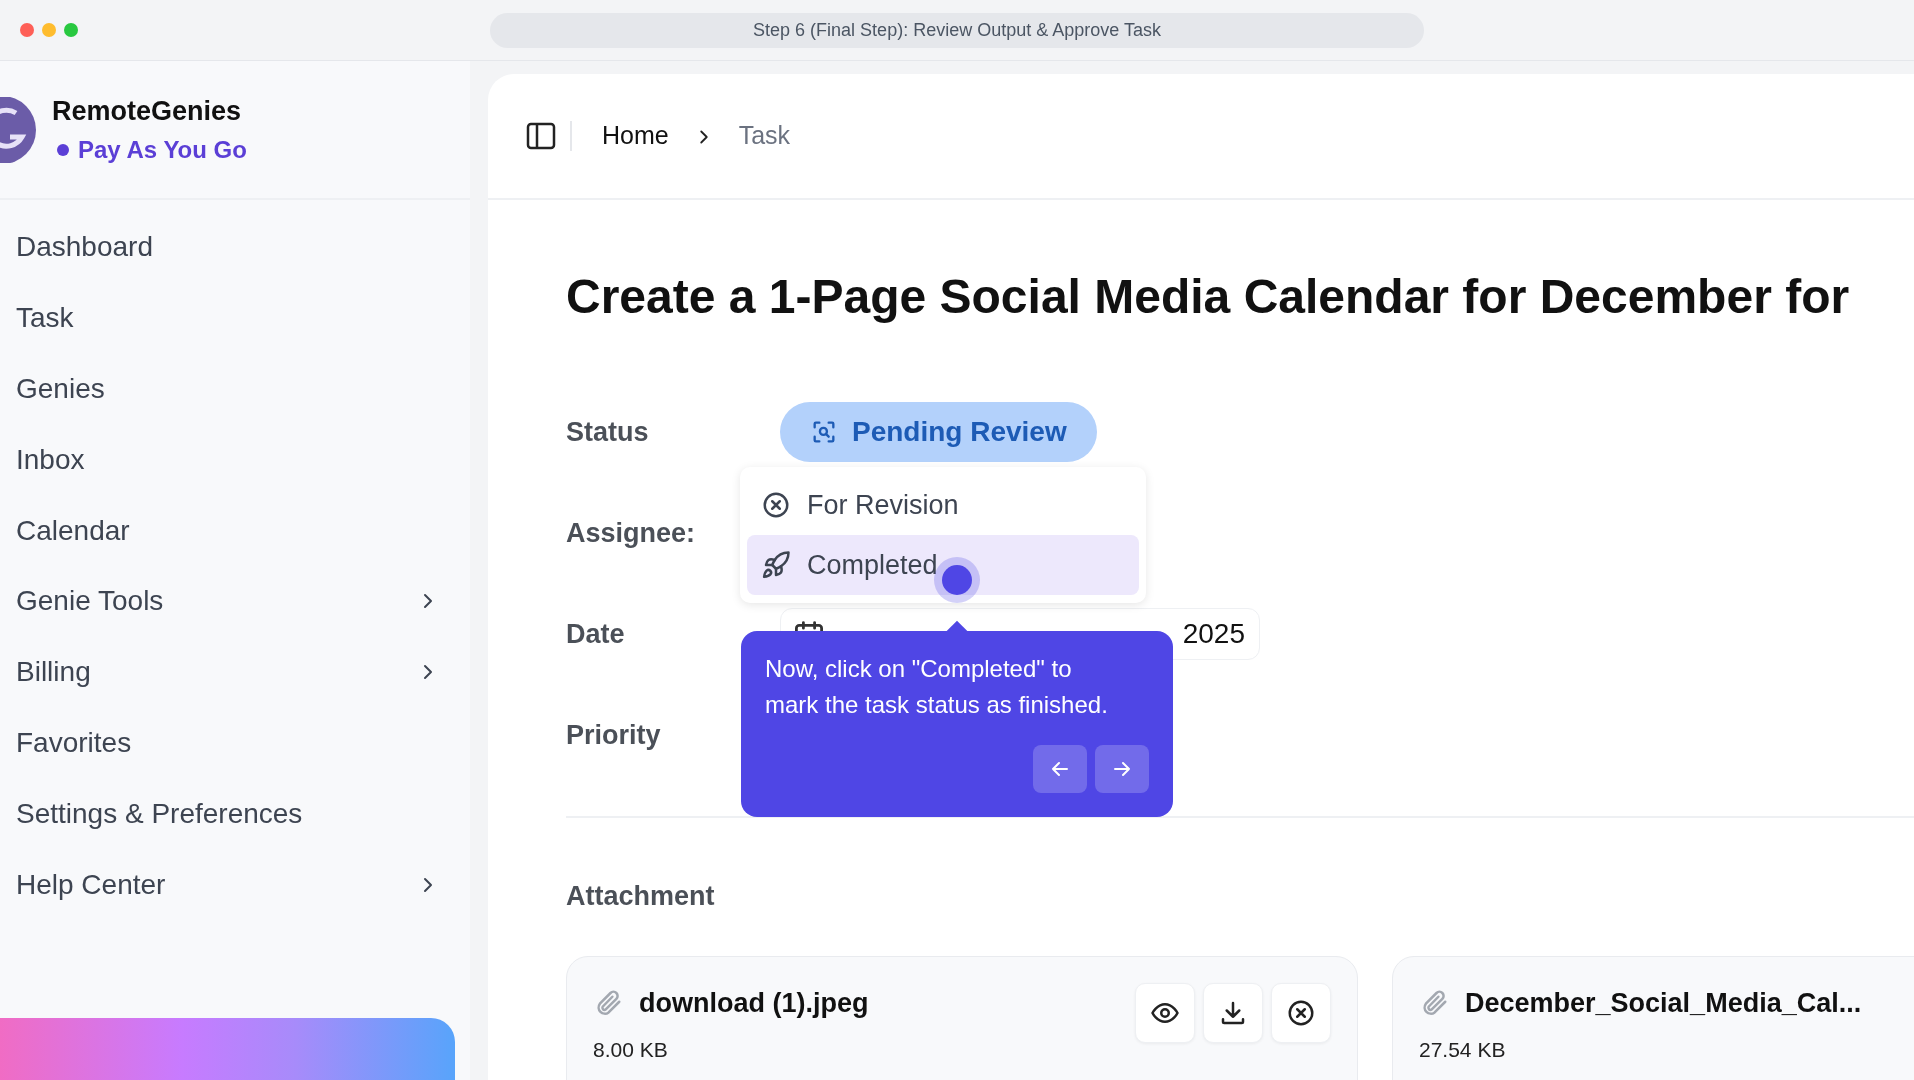  I want to click on nav-item: Settings & Preferences, so click(235, 814).